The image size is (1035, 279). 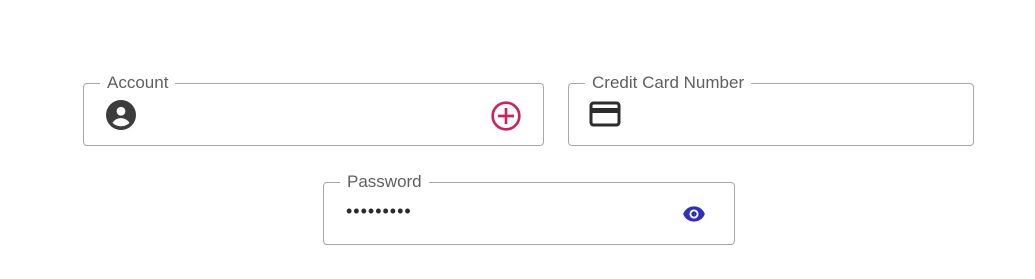 I want to click on password-field: Password •••••••••, so click(x=529, y=208).